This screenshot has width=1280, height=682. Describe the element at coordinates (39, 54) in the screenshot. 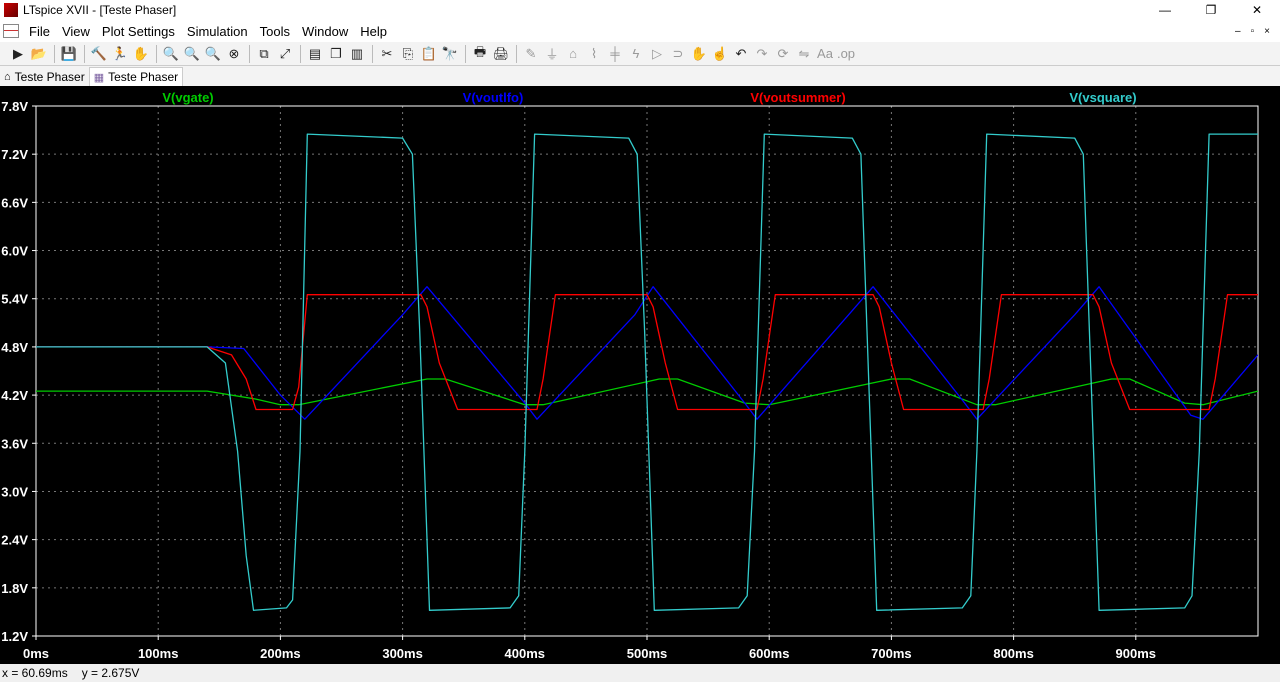

I see `open-icon: 📂` at that location.